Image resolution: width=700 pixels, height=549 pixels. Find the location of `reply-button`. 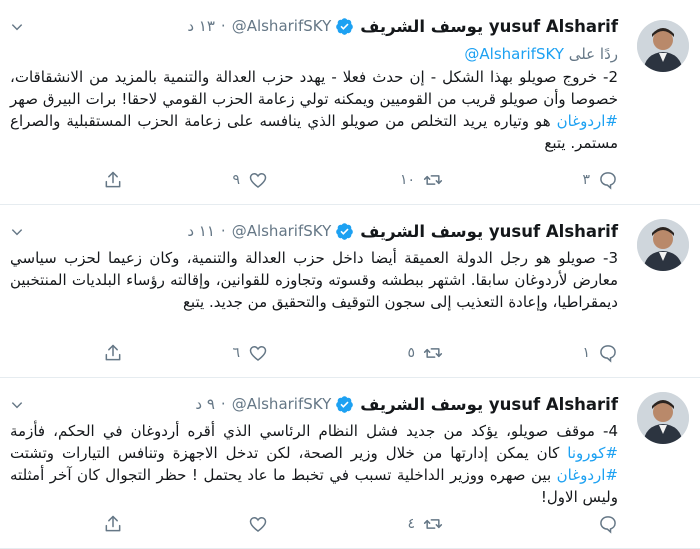

reply-button is located at coordinates (604, 524).